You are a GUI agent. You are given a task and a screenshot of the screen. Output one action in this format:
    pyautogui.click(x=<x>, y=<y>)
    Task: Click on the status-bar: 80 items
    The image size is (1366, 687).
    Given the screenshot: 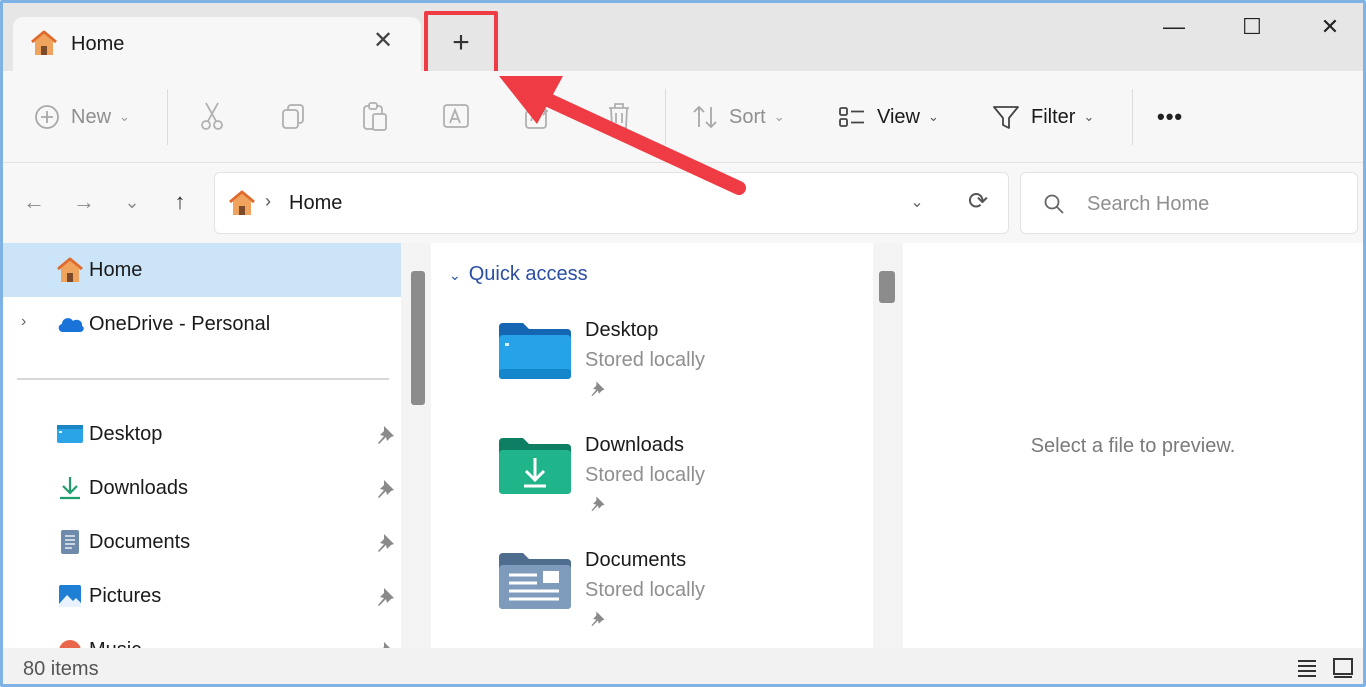 What is the action you would take?
    pyautogui.click(x=683, y=666)
    